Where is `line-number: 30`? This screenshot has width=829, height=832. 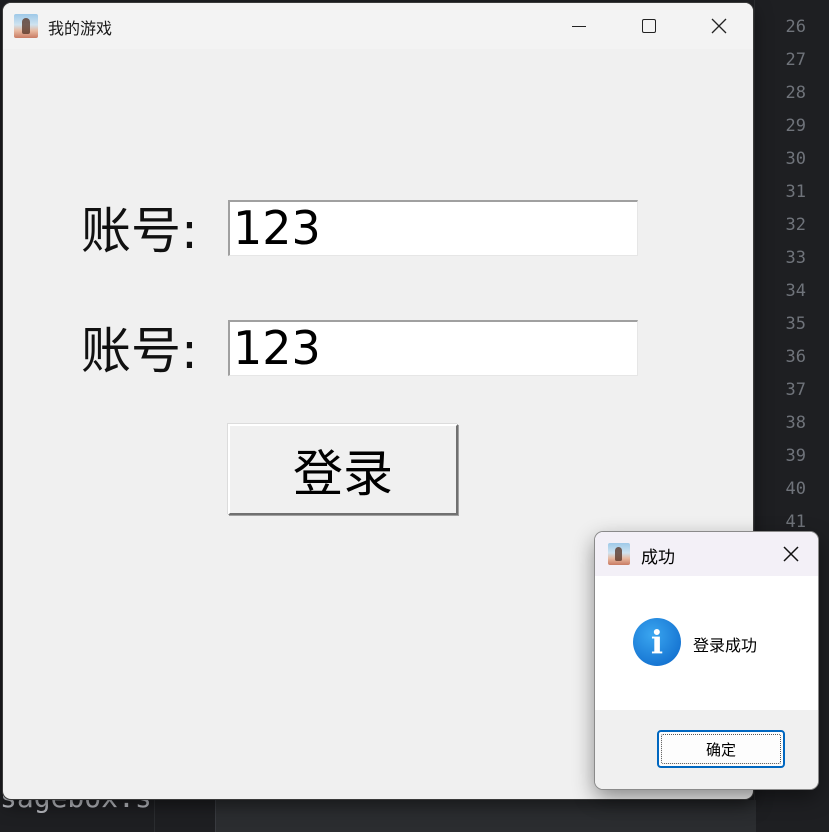 line-number: 30 is located at coordinates (795, 159).